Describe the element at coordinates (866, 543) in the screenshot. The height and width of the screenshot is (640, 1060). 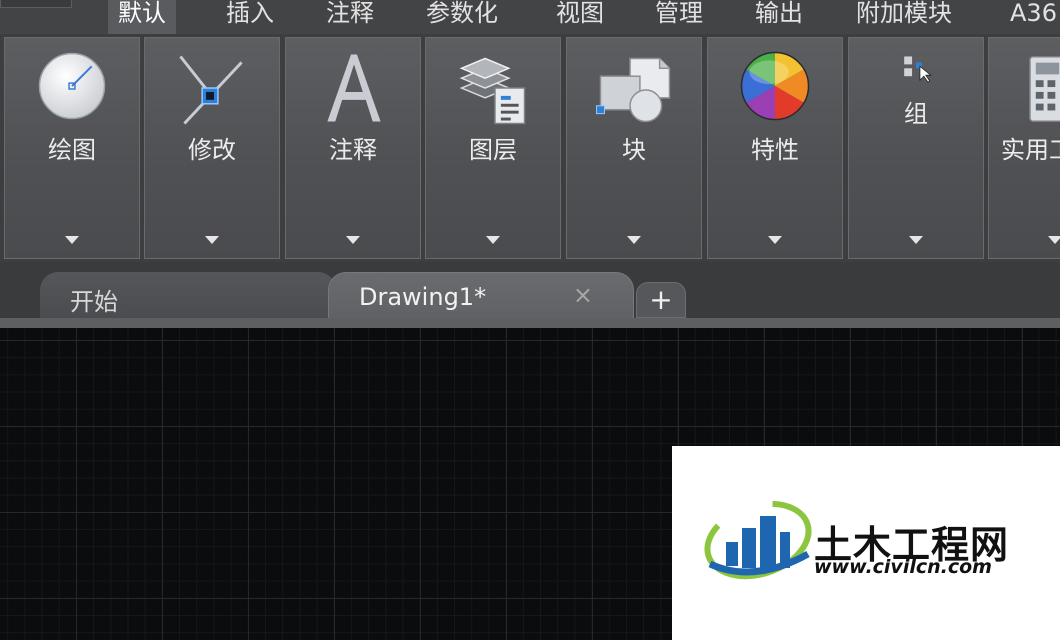
I see `watermark: 土木工程网 www.civilcn.com` at that location.